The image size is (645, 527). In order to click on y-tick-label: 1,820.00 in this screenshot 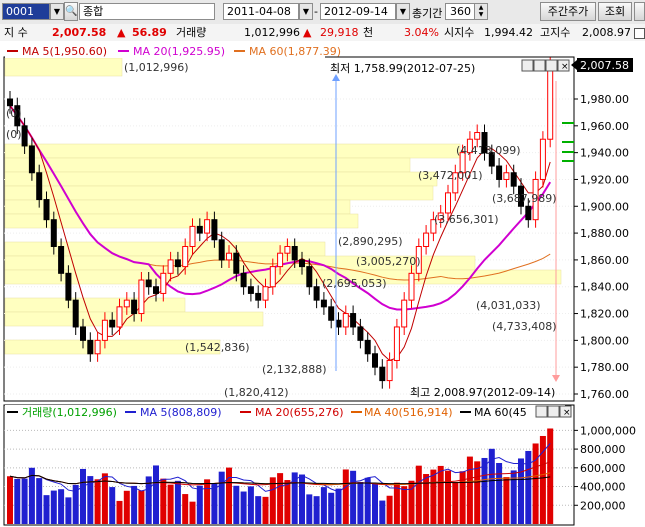, I will do `click(604, 314)`.